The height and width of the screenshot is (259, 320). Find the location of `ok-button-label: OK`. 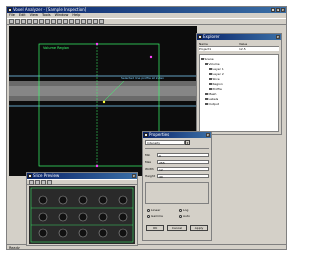

ok-button-label: OK is located at coordinates (155, 228).